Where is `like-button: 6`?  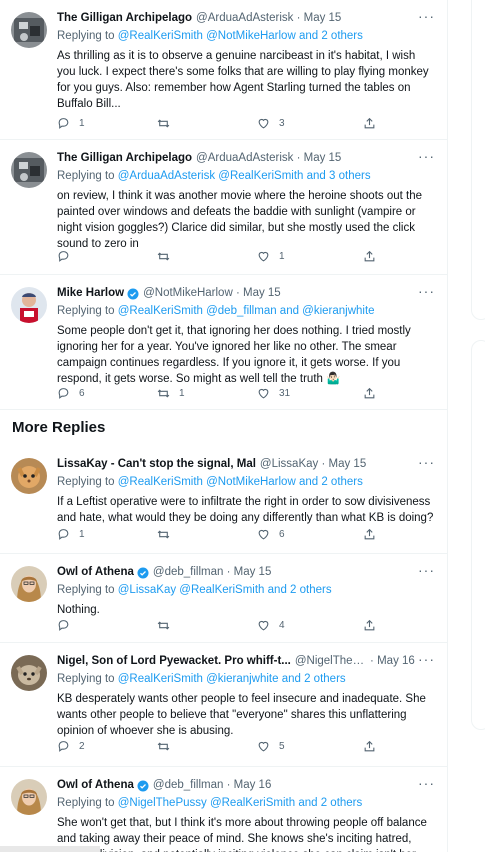
like-button: 6 is located at coordinates (271, 534).